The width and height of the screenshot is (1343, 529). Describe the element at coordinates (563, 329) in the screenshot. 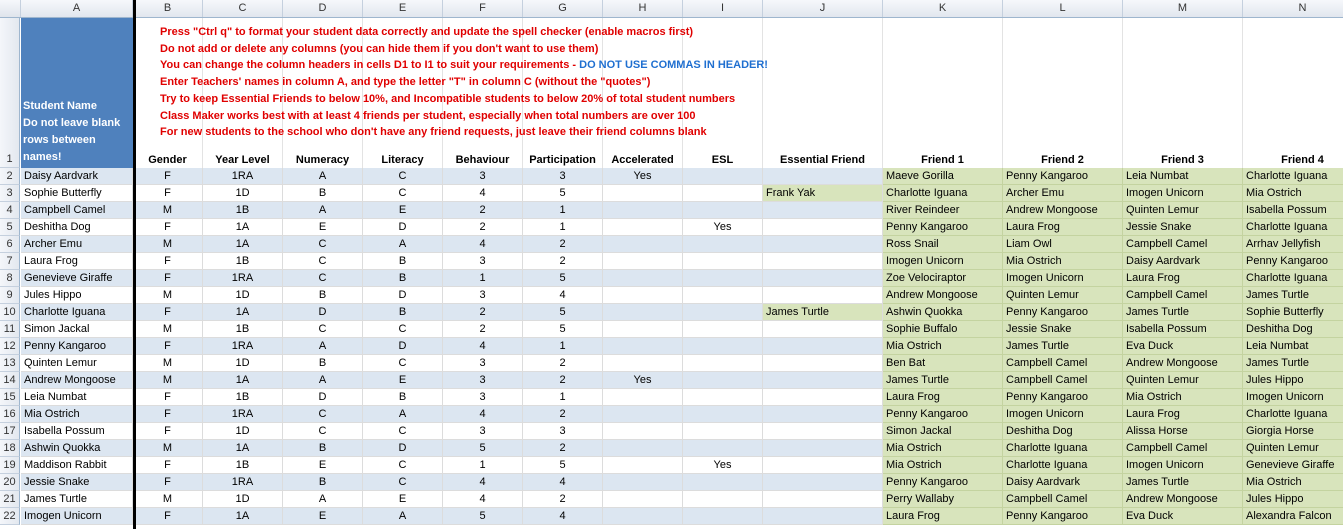

I see `participation-cell: 5` at that location.